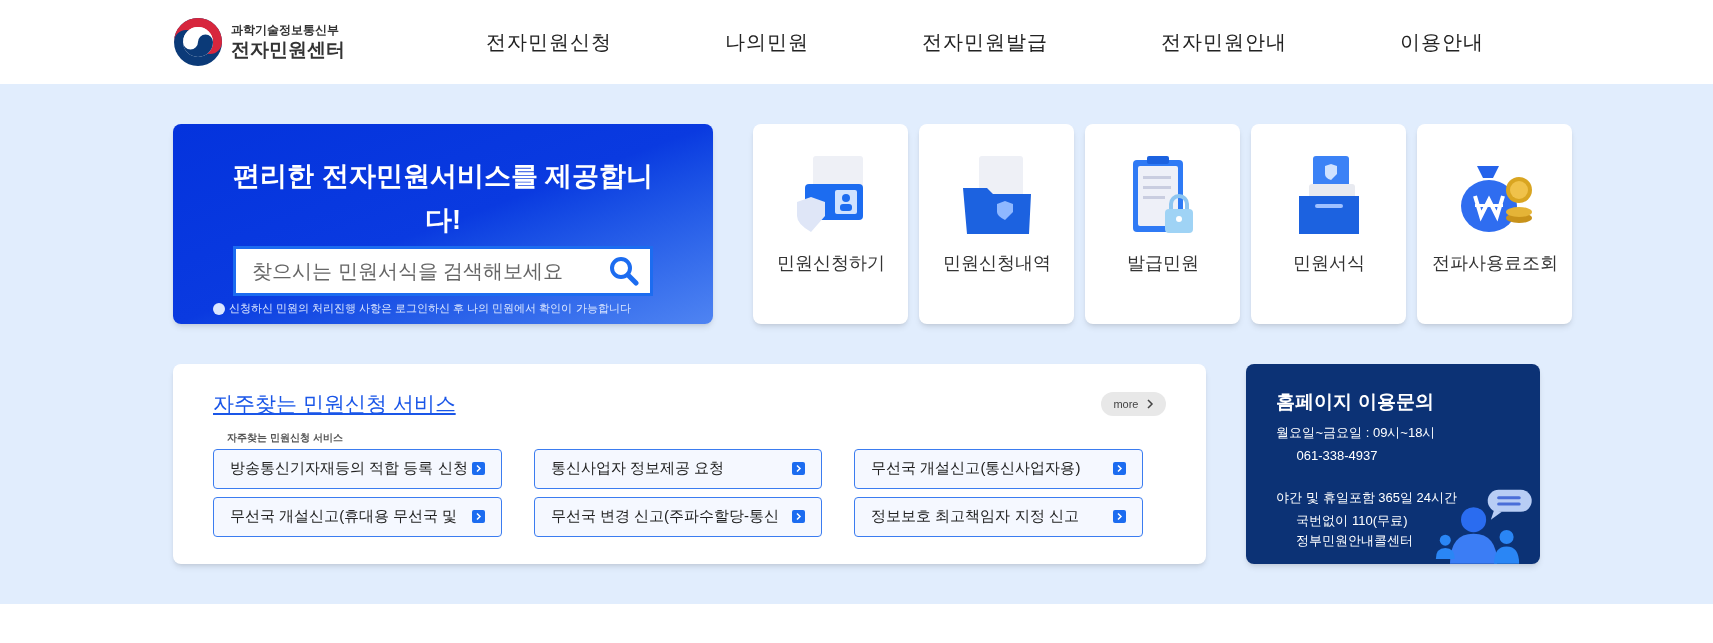 Image resolution: width=1713 pixels, height=643 pixels. I want to click on search-field: 찾으시는 민원서식을 검색해보세요, so click(443, 271).